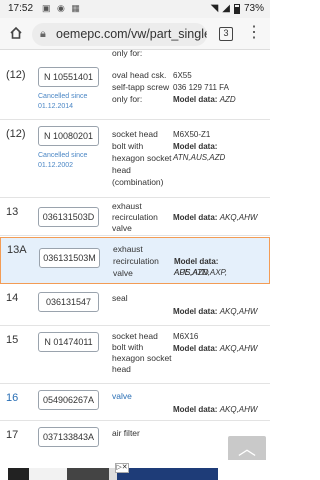 The image size is (320, 480). What do you see at coordinates (182, 75) in the screenshot?
I see `part-code: 6X55` at bounding box center [182, 75].